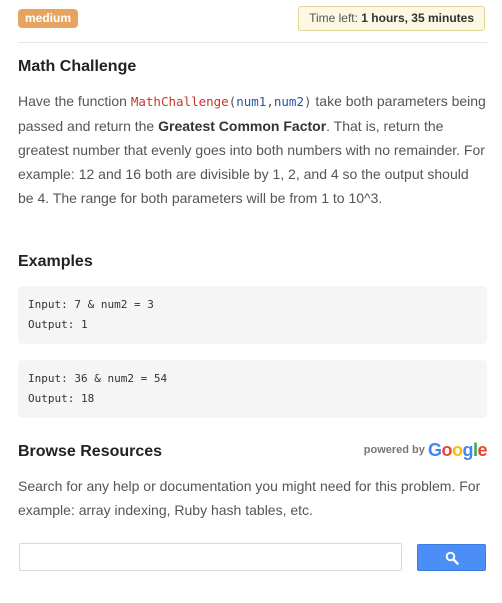 This screenshot has height=603, width=502. What do you see at coordinates (210, 557) in the screenshot?
I see `search-input` at bounding box center [210, 557].